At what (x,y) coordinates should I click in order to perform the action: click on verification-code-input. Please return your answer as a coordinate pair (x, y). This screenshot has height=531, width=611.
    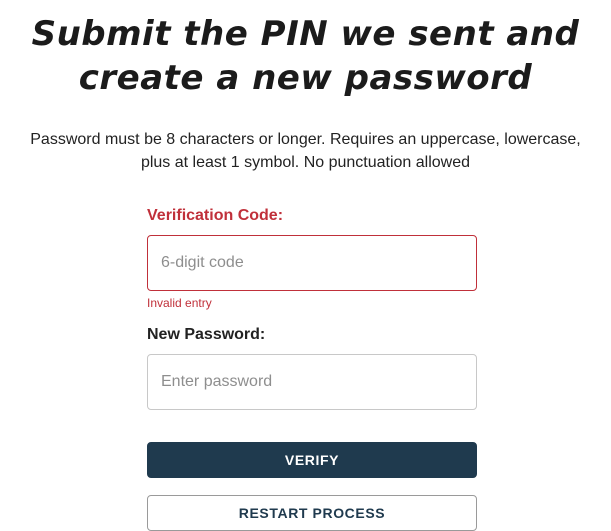
    Looking at the image, I should click on (312, 263).